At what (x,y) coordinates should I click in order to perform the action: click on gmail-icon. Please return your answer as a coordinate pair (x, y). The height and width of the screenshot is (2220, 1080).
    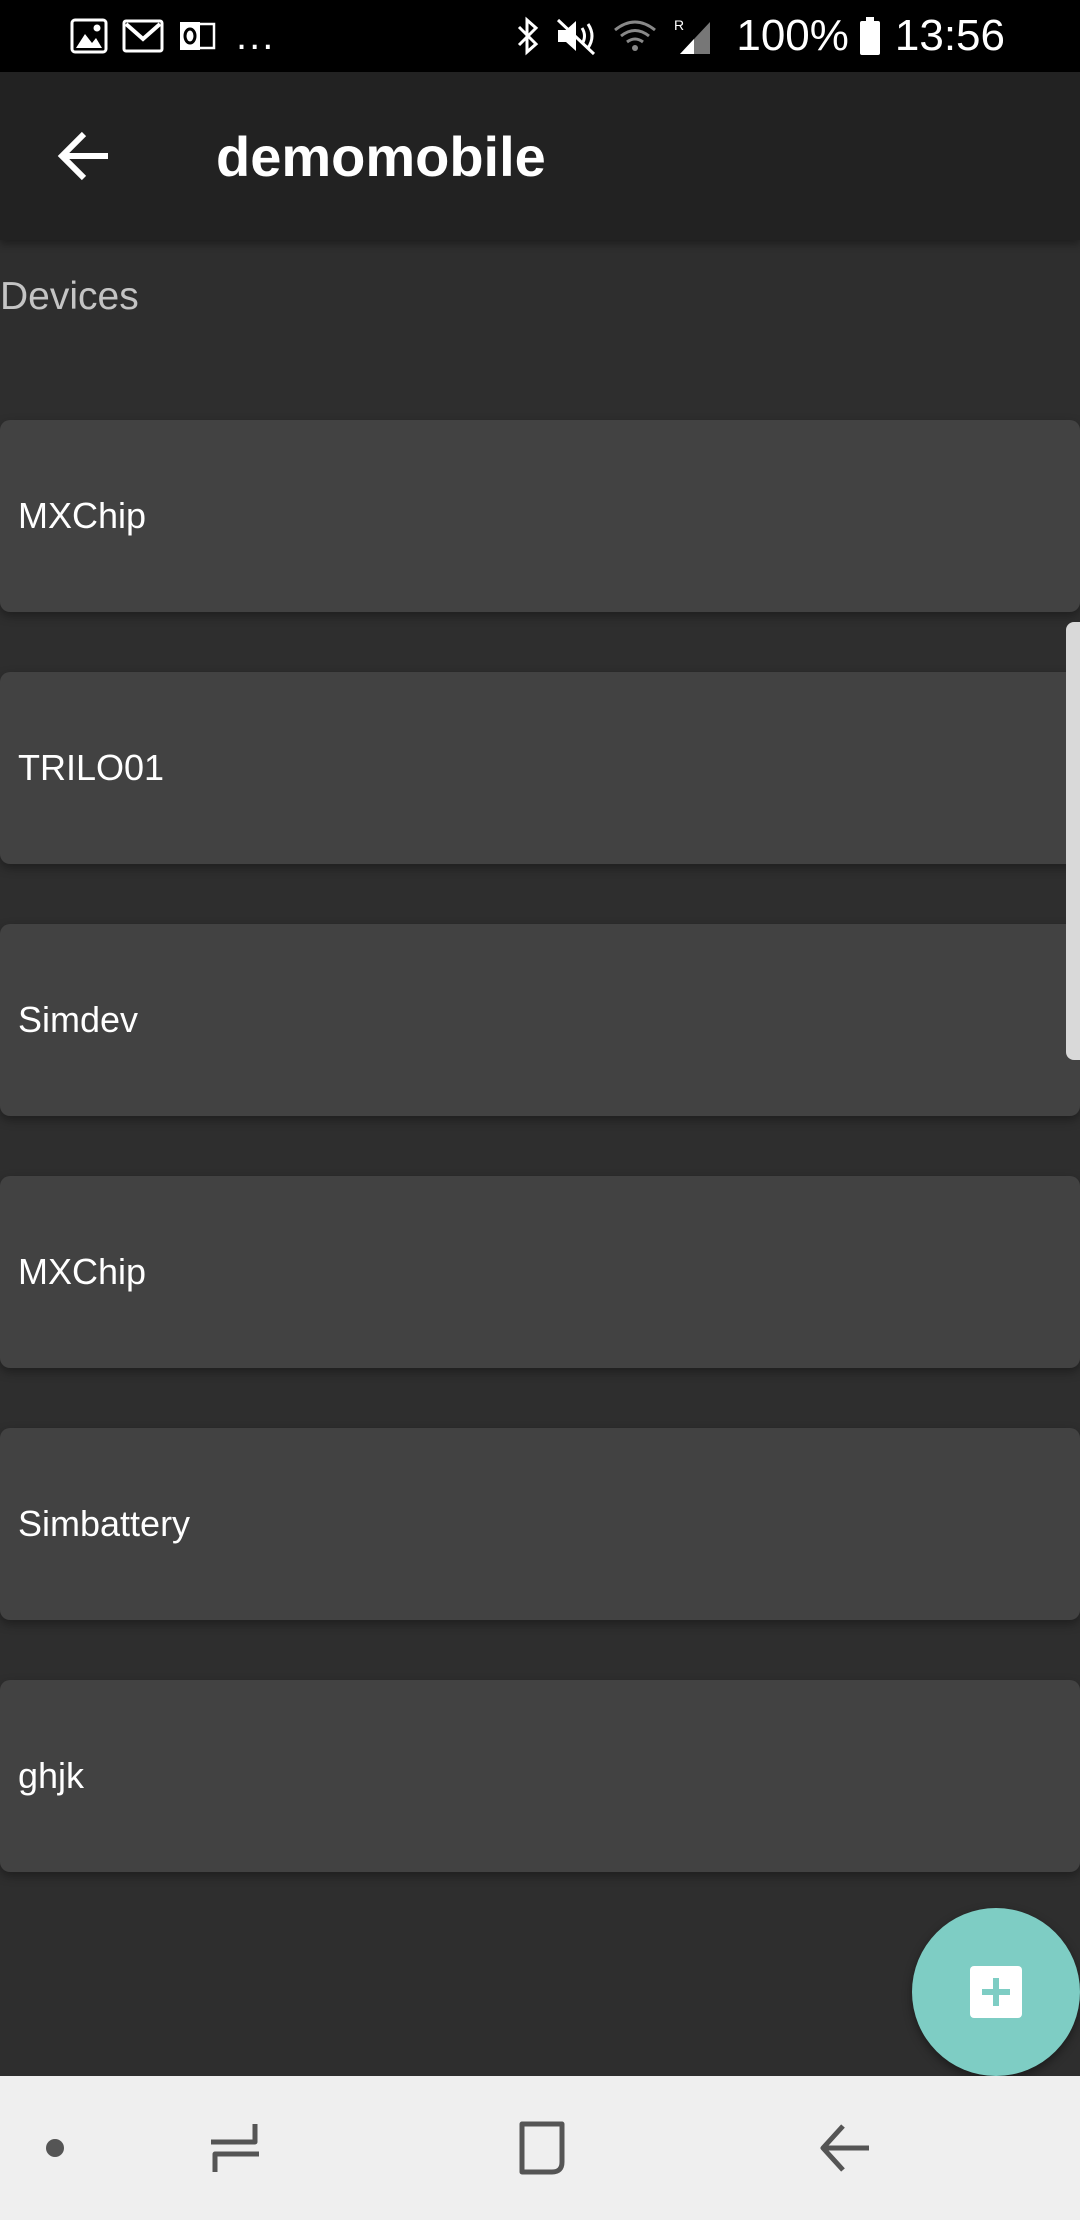
    Looking at the image, I should click on (143, 36).